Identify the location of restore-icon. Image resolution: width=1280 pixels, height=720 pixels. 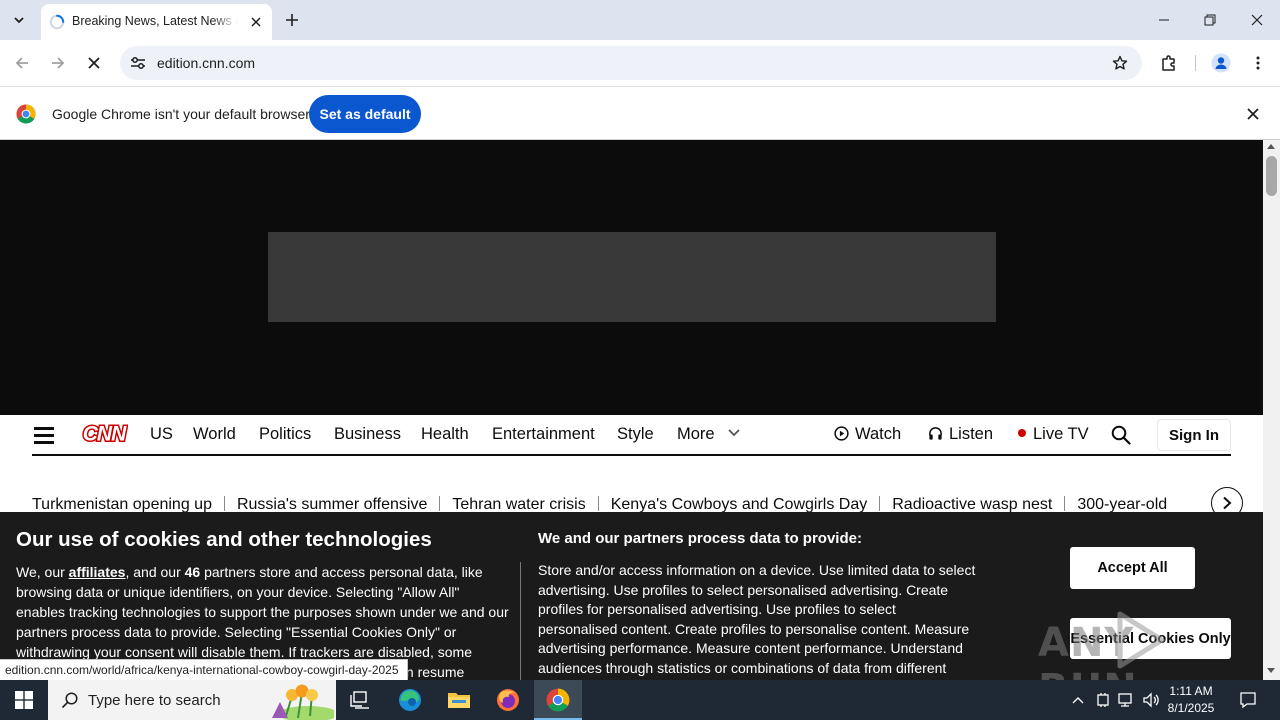
(1210, 20).